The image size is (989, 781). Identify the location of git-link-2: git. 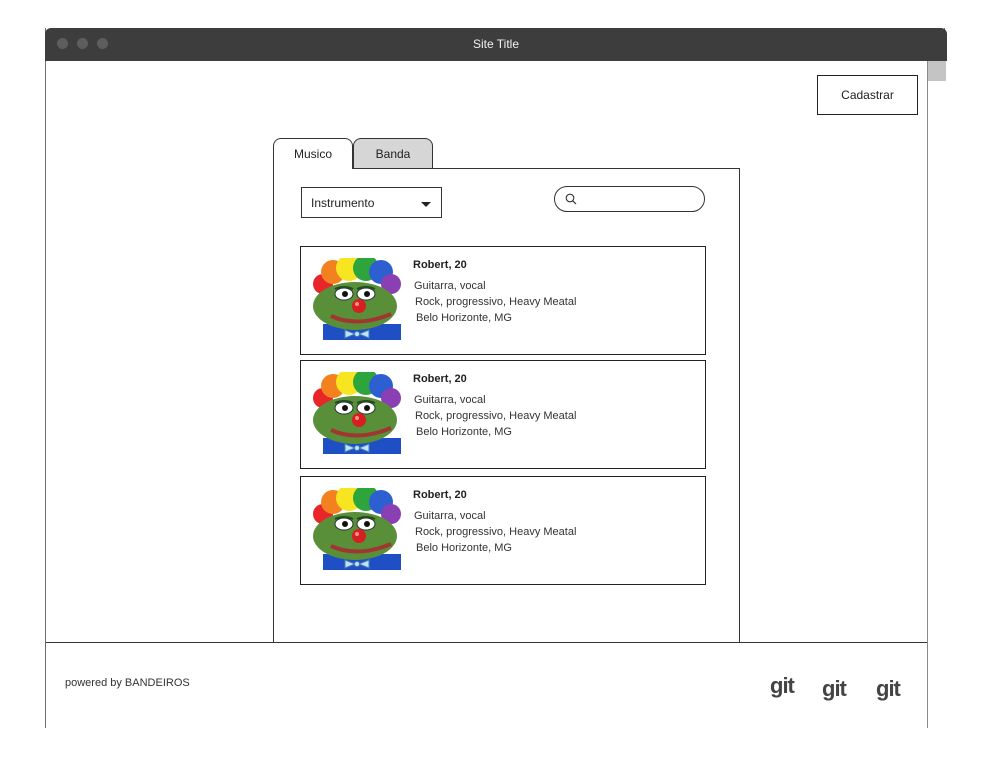
(834, 689).